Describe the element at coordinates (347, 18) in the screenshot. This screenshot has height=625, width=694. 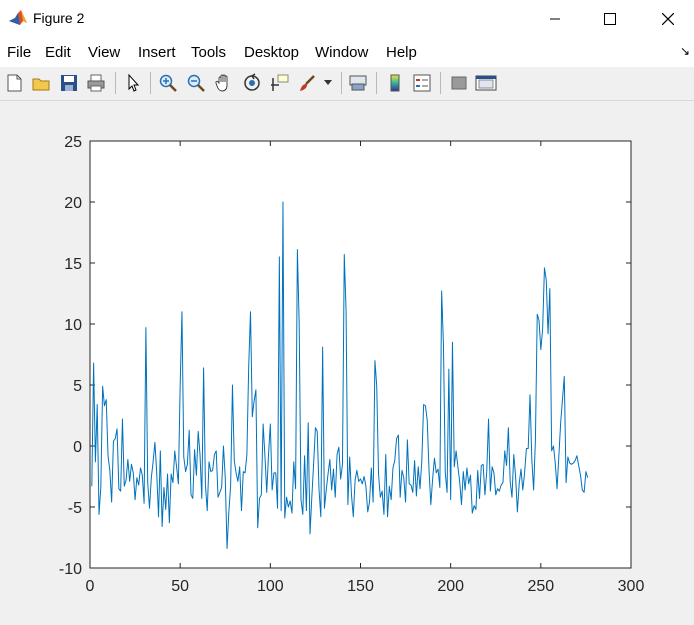
I see `title-bar: Figure 2` at that location.